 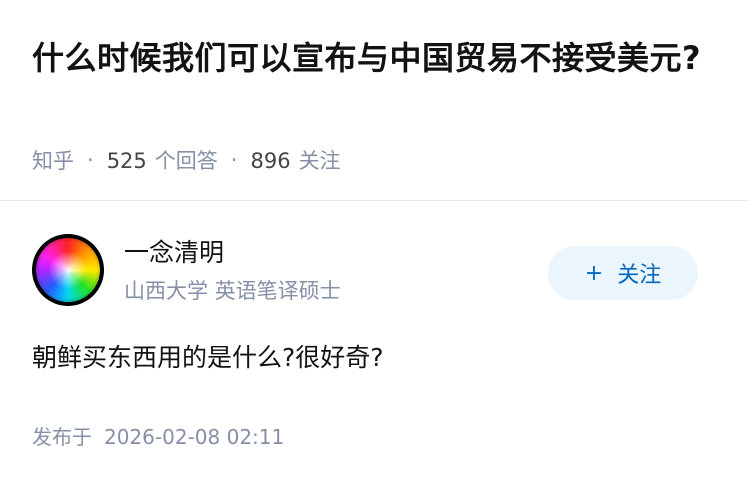 What do you see at coordinates (62, 437) in the screenshot?
I see `published-label: 发布于` at bounding box center [62, 437].